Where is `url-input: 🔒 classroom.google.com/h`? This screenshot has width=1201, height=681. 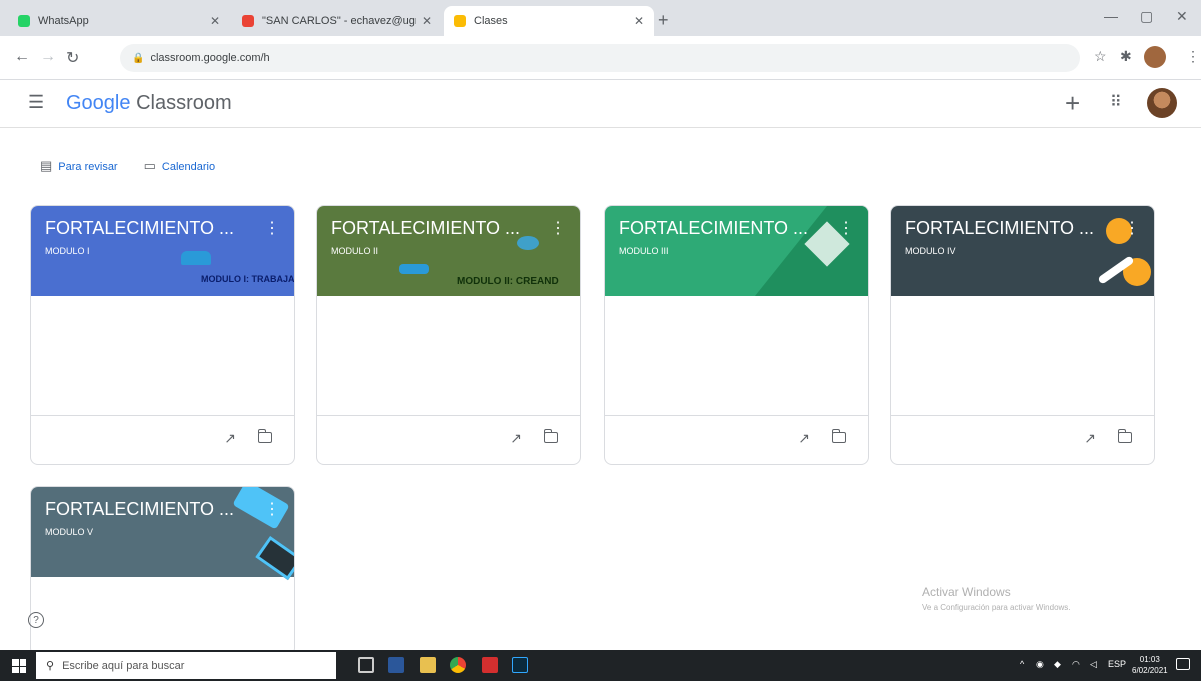
url-input: 🔒 classroom.google.com/h is located at coordinates (600, 58).